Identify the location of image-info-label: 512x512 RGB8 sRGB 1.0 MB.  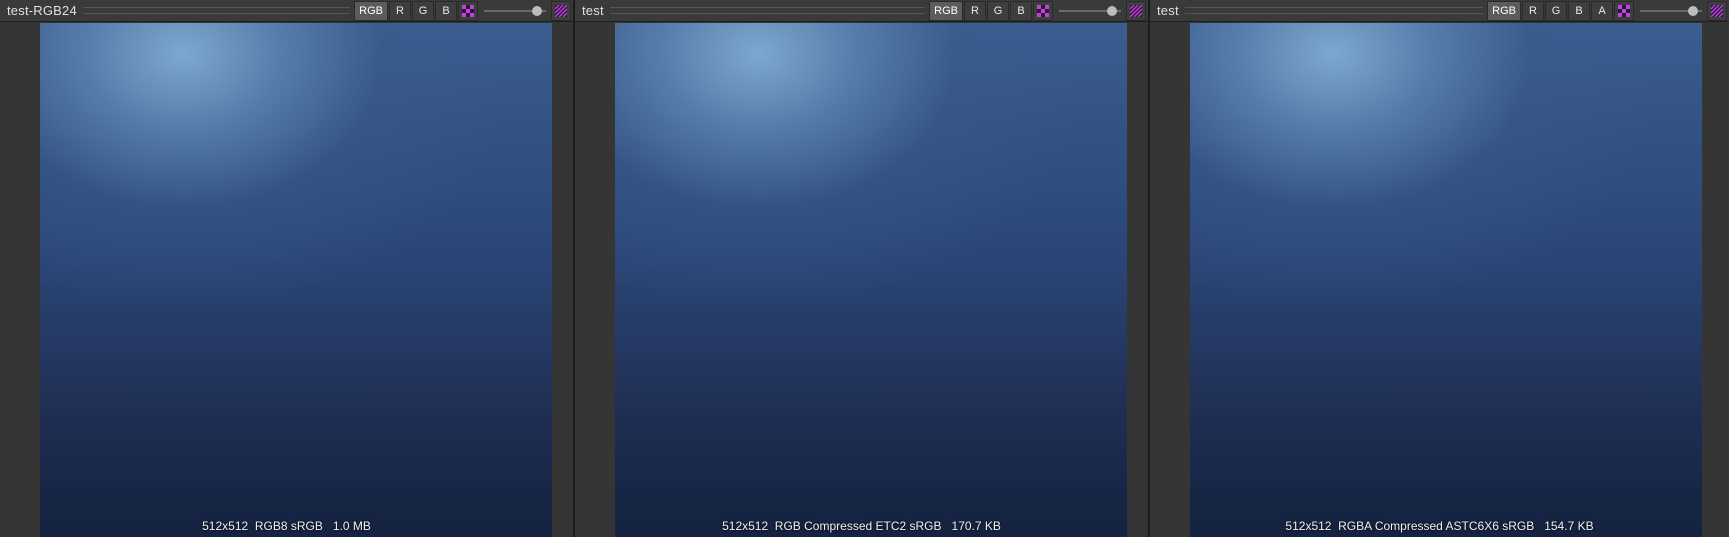
(286, 526).